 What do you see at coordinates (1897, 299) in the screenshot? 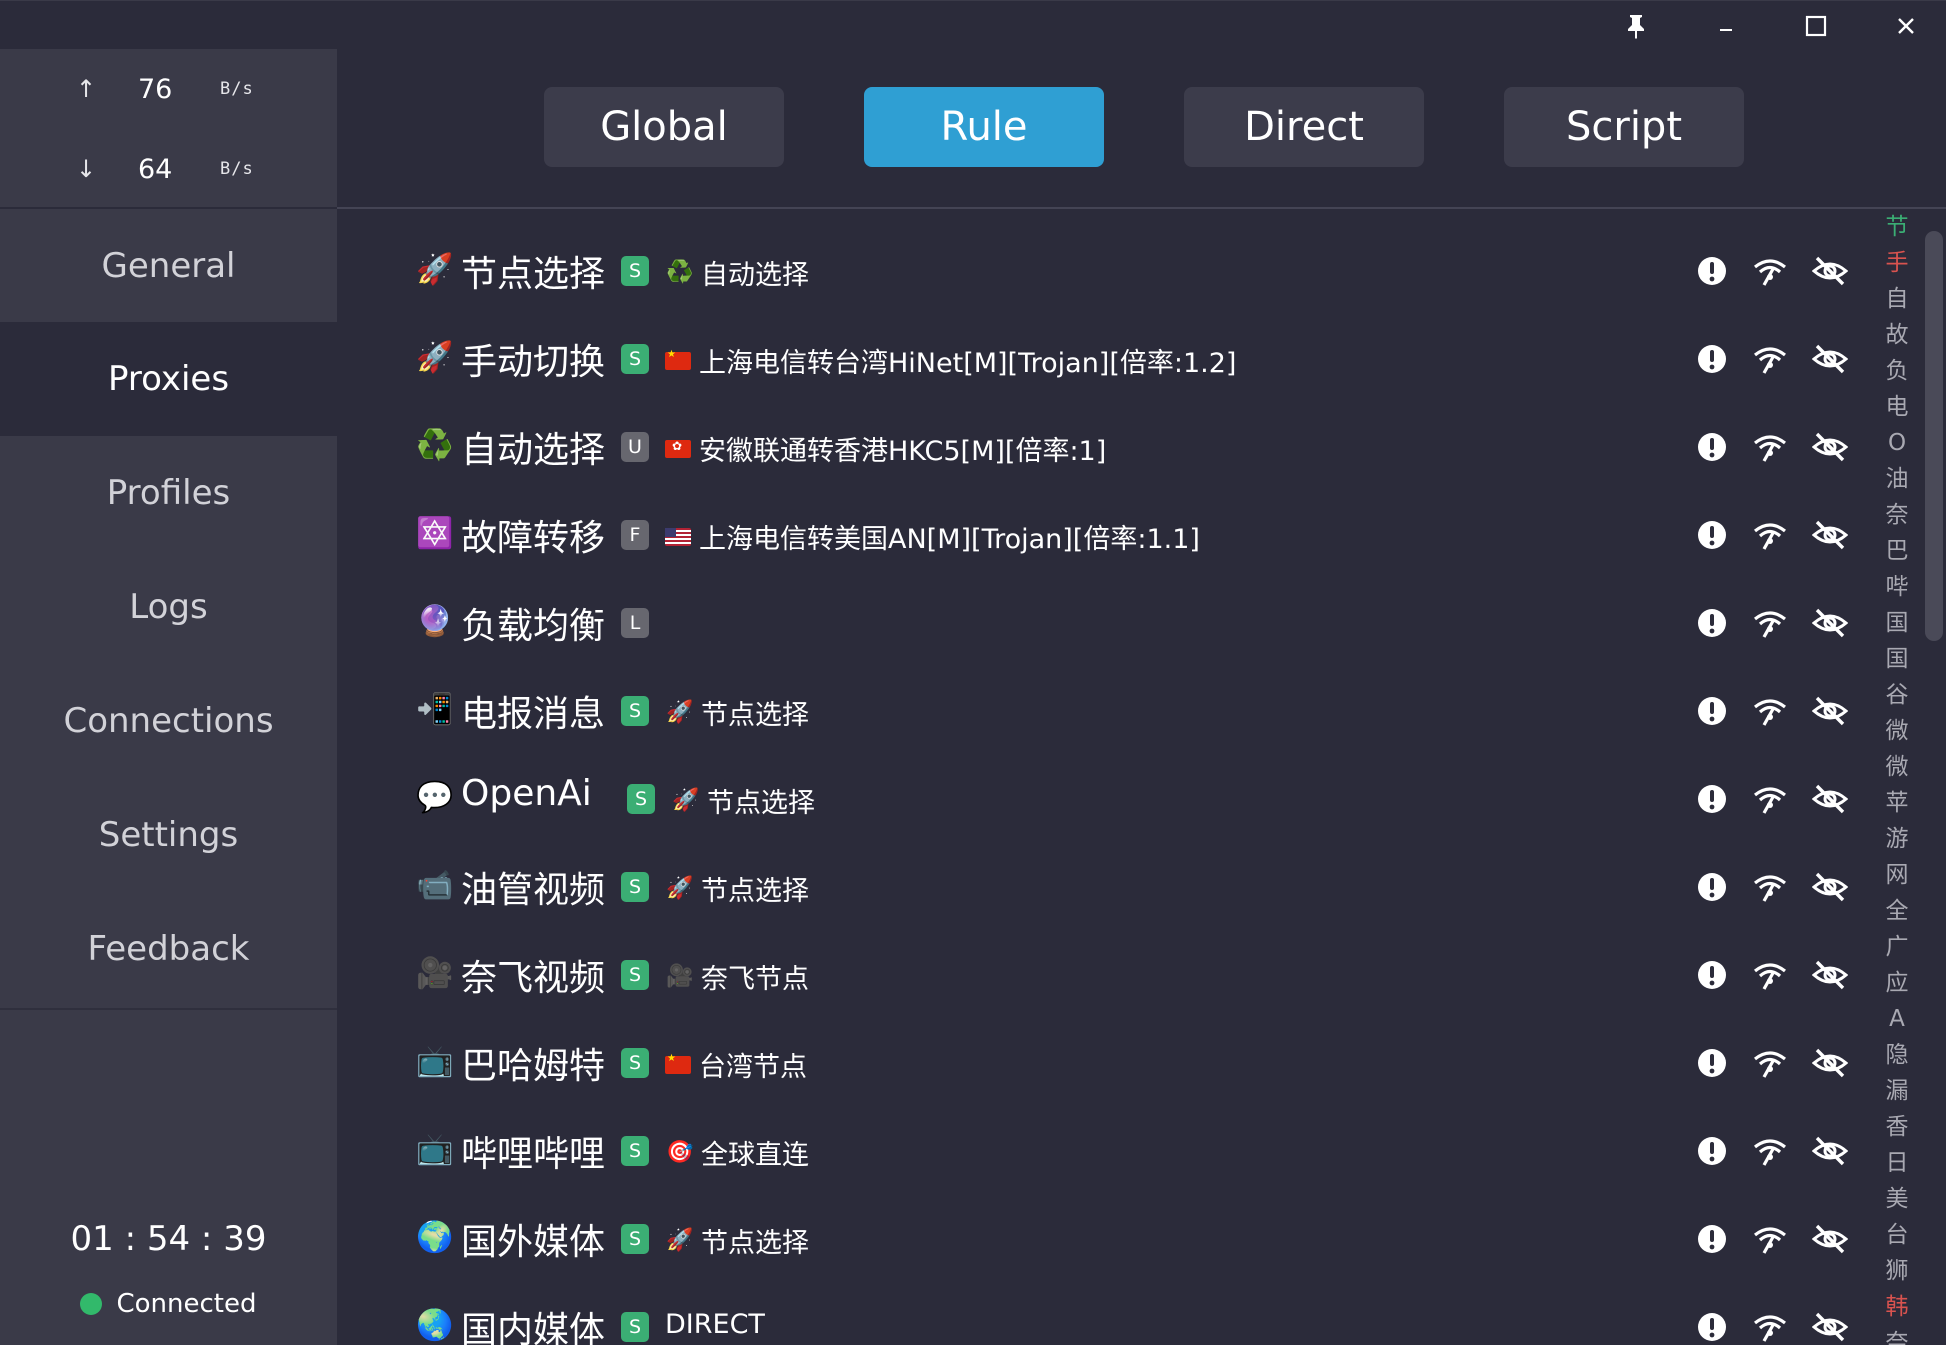
I see `index-bar-item: 自` at bounding box center [1897, 299].